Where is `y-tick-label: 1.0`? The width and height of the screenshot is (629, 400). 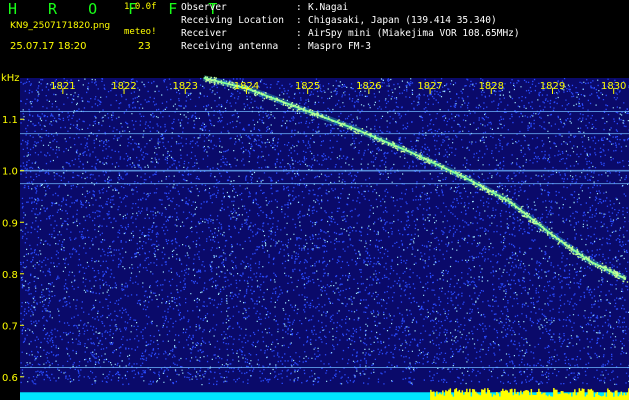 y-tick-label: 1.0 is located at coordinates (10, 172).